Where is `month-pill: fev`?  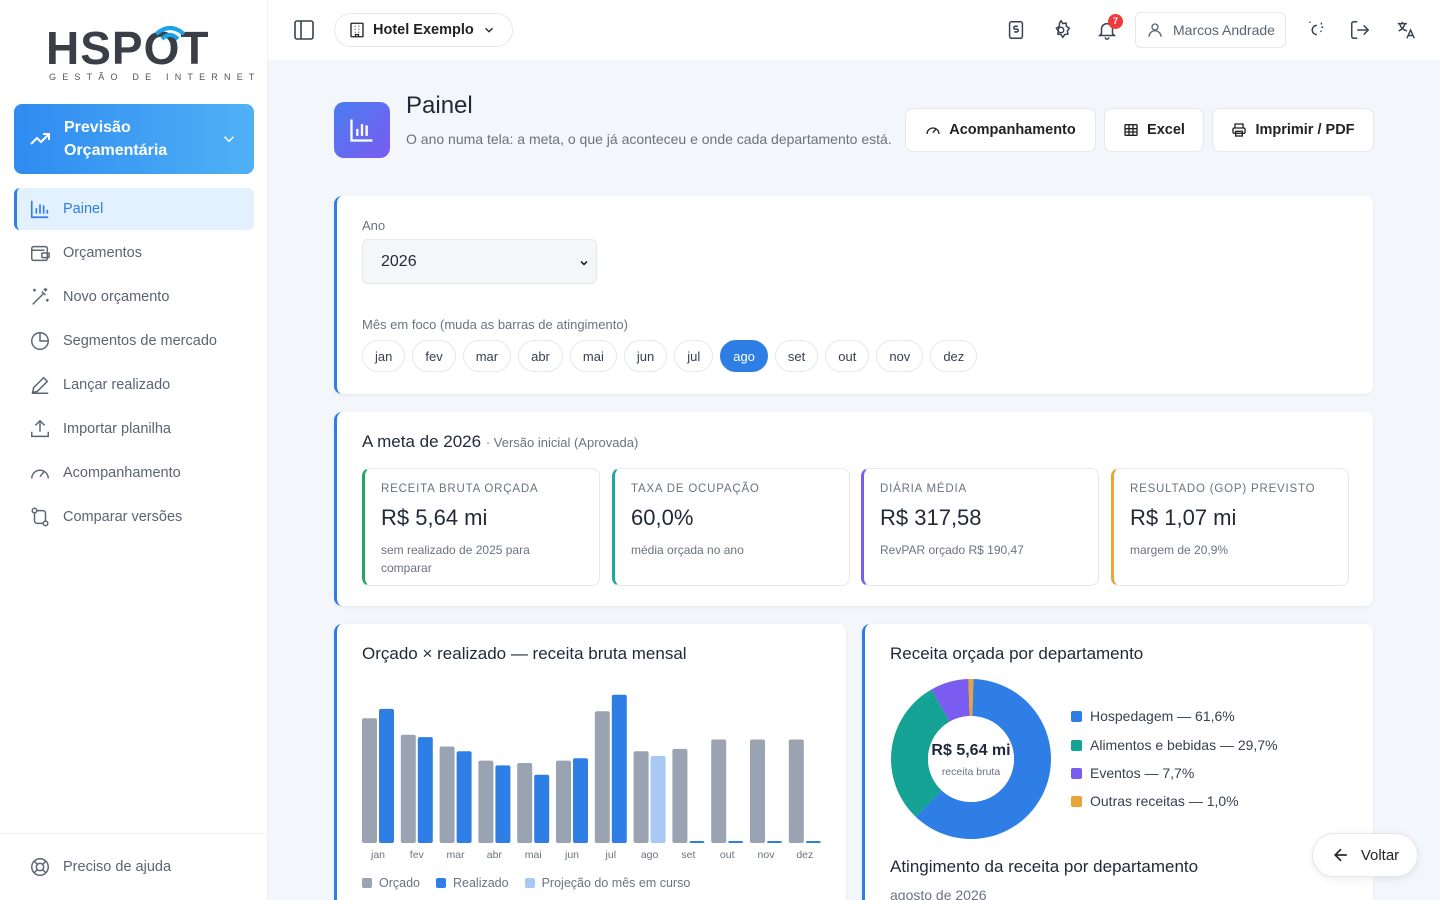
month-pill: fev is located at coordinates (434, 356).